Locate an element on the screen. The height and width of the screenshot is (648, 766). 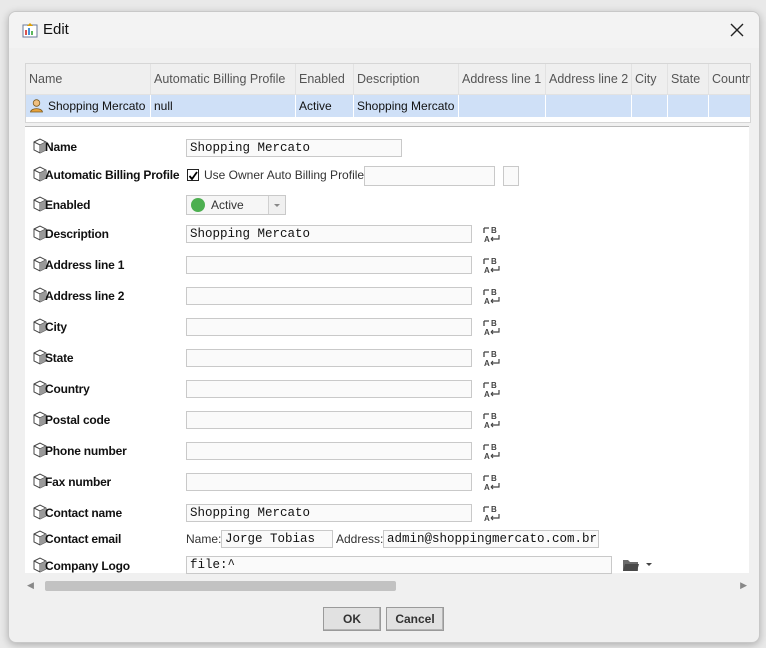
description-input: Shopping Mercato is located at coordinates (329, 234).